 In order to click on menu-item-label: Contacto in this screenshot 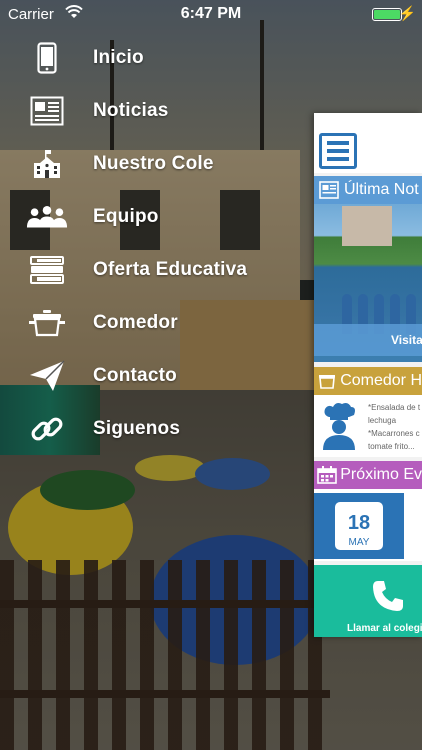, I will do `click(135, 375)`.